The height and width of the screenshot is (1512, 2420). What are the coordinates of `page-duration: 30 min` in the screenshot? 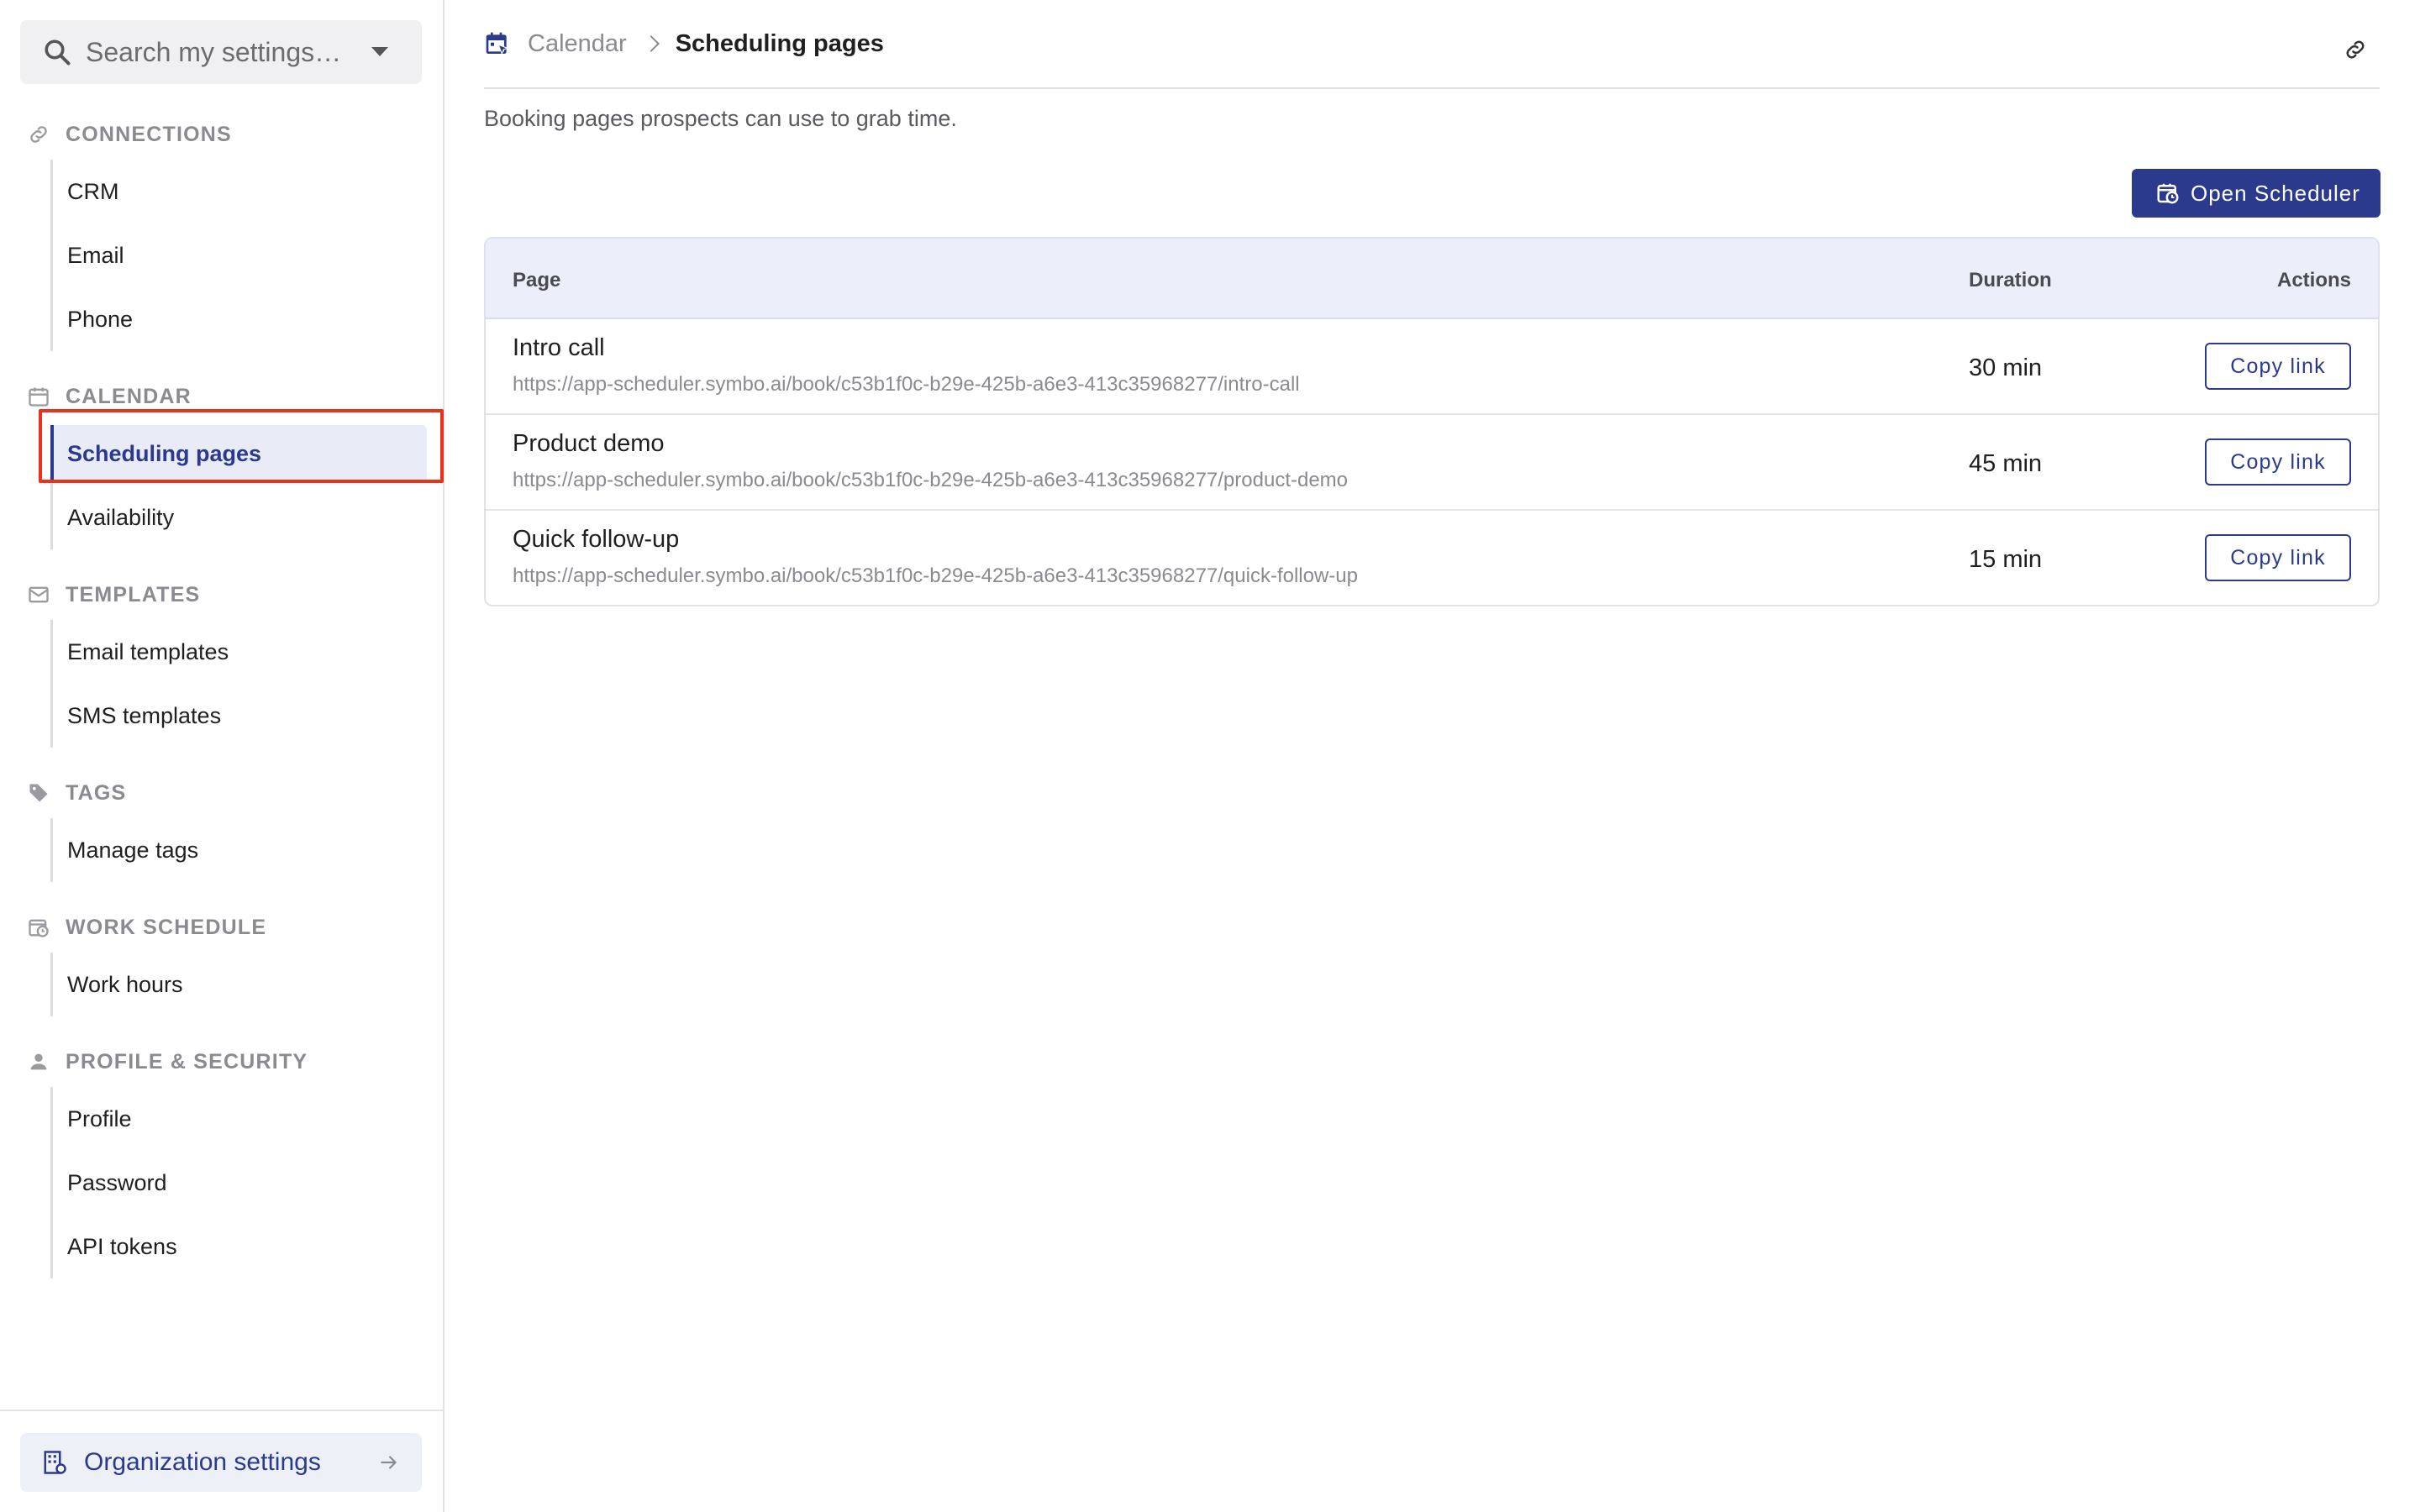 It's located at (2006, 367).